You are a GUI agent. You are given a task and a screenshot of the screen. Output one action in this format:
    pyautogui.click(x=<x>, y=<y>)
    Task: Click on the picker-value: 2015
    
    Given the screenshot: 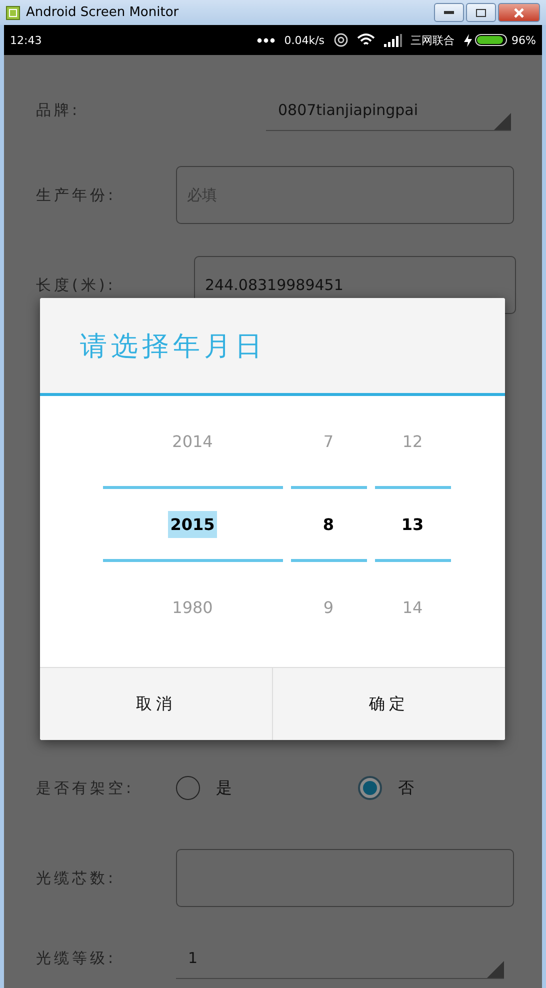 What is the action you would take?
    pyautogui.click(x=192, y=524)
    